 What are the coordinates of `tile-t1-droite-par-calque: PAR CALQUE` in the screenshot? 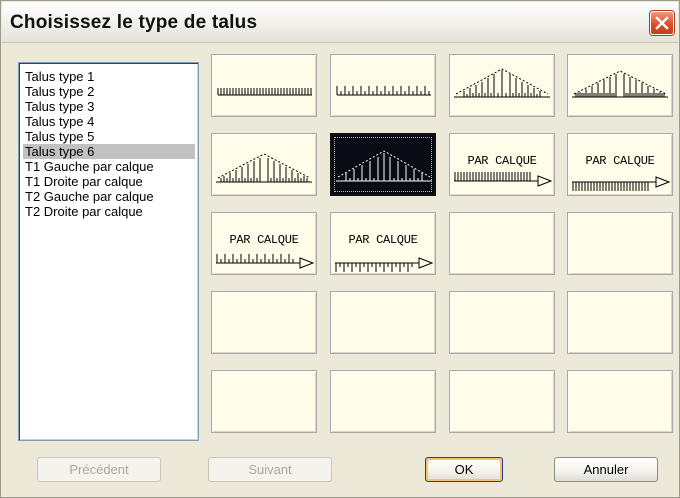 It's located at (620, 164).